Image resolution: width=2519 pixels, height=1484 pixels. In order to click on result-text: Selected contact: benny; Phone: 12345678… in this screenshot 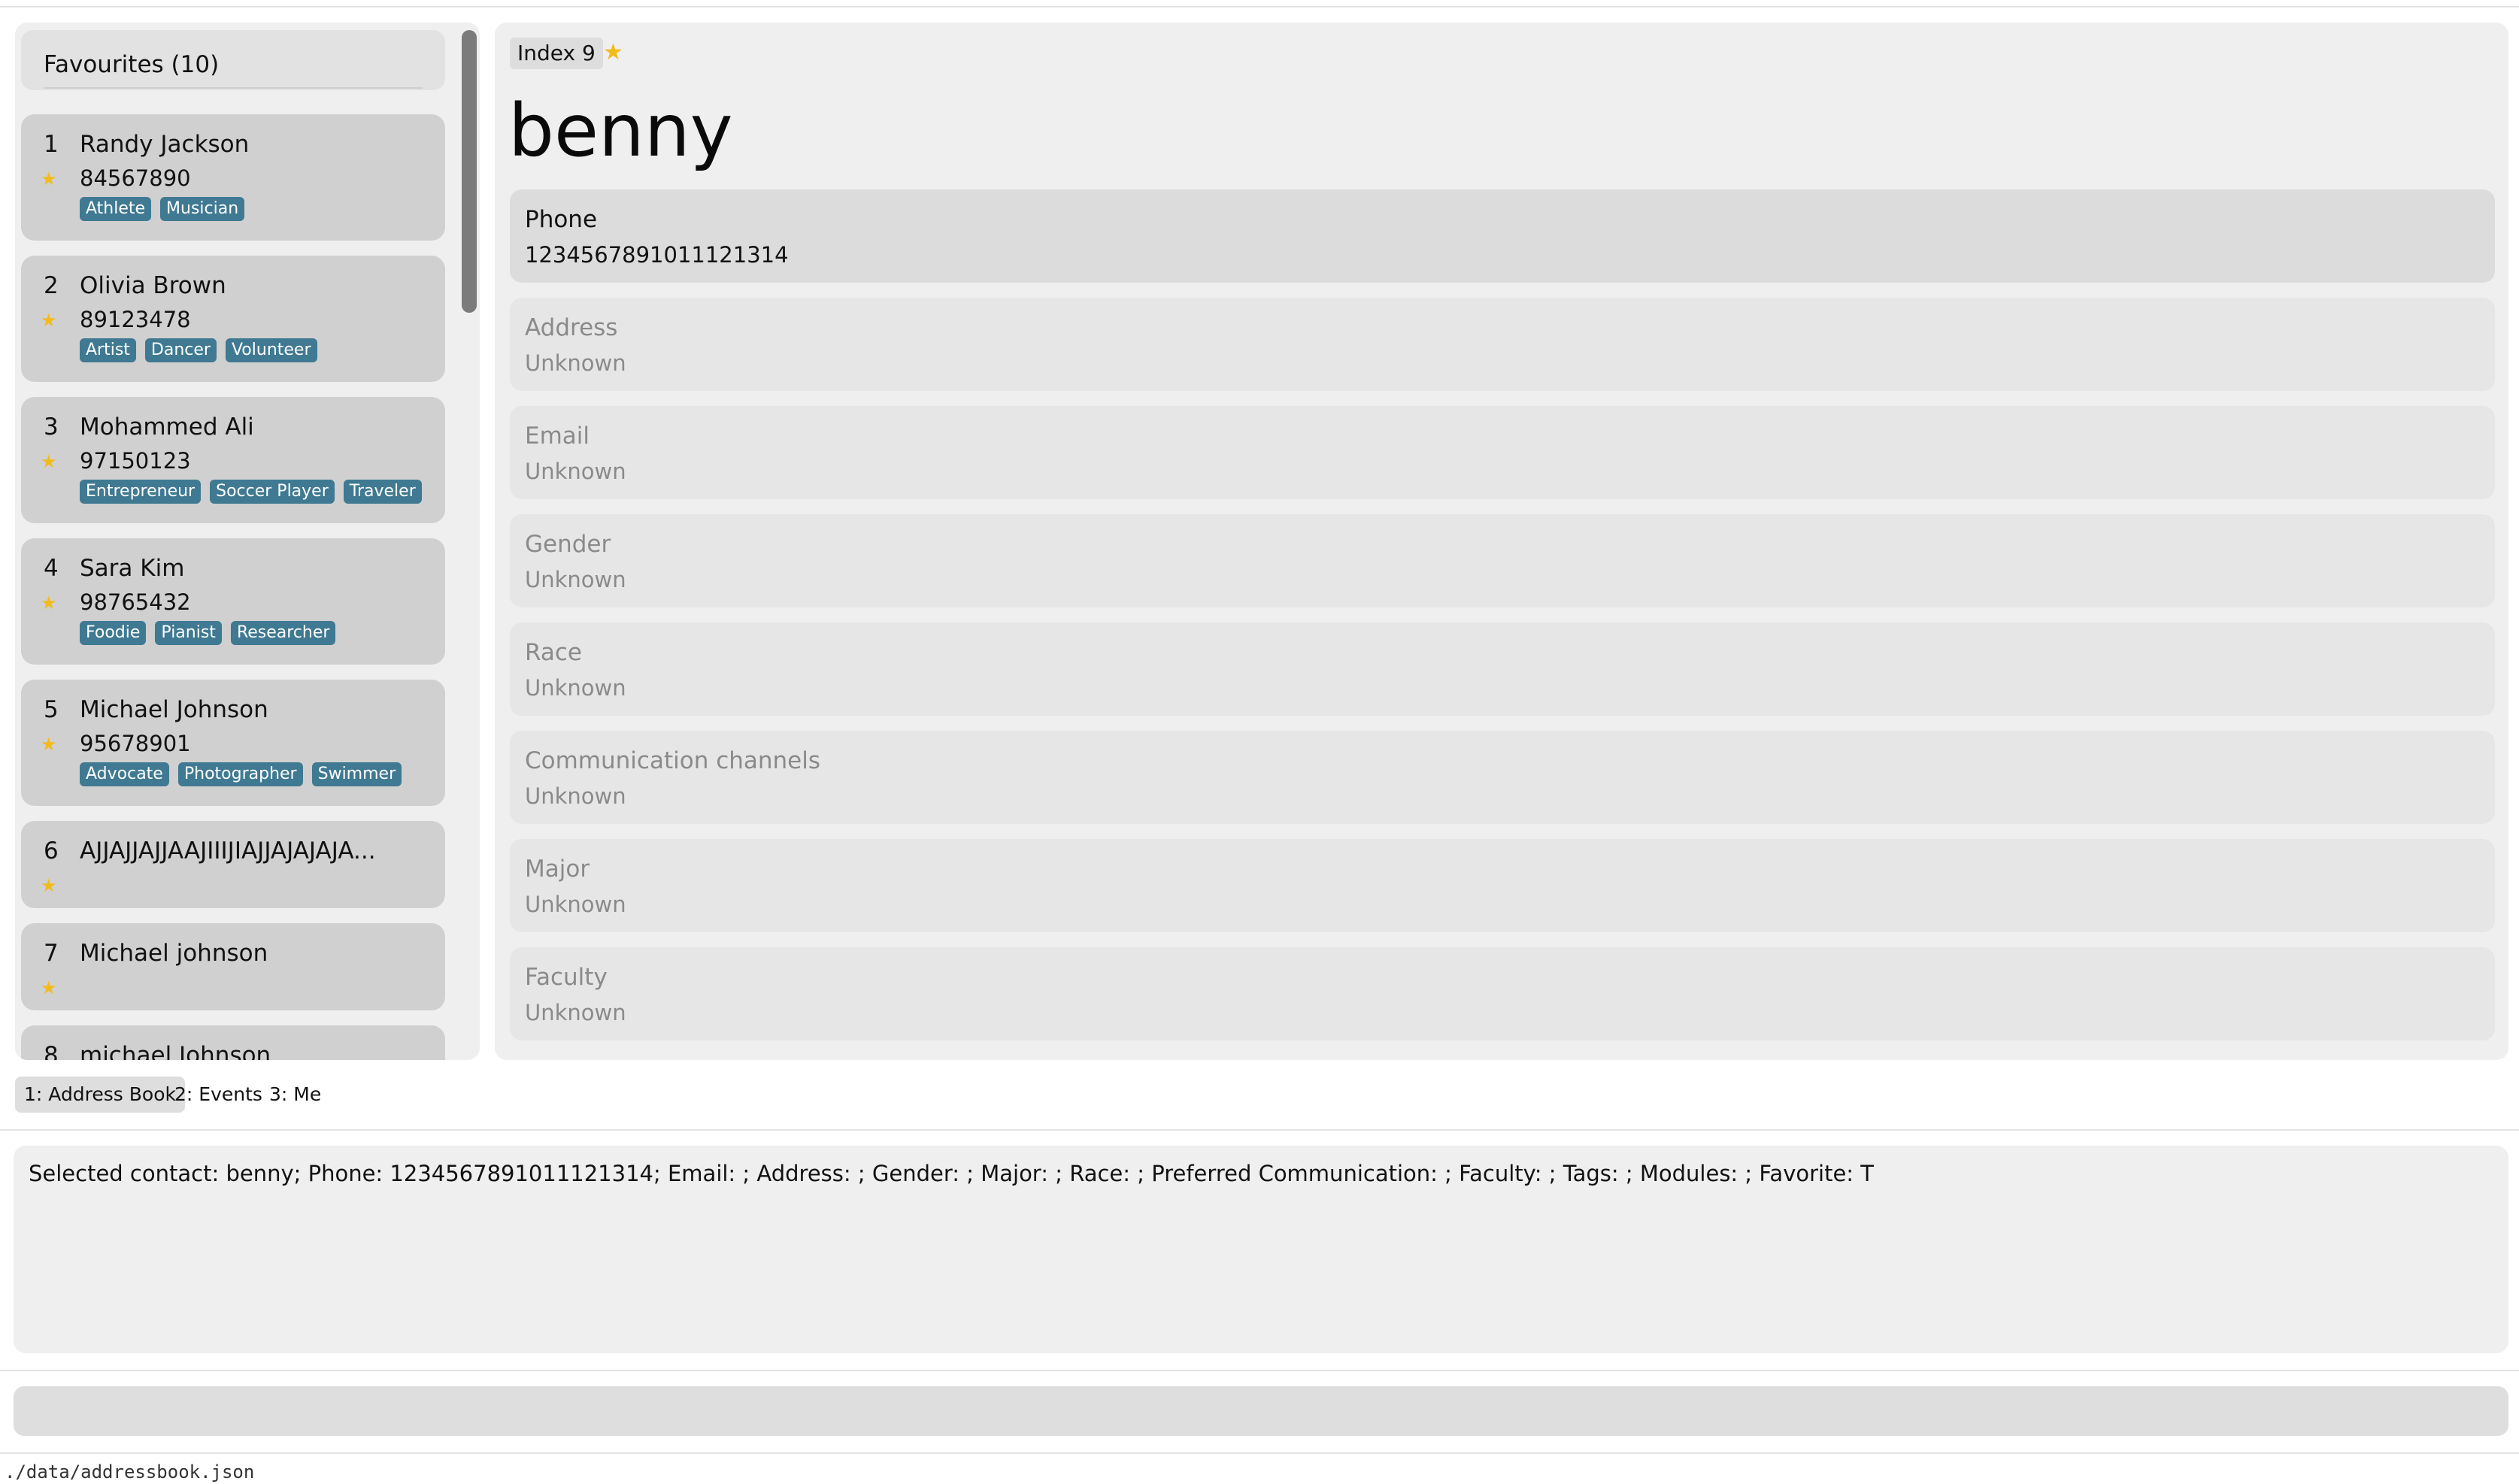, I will do `click(951, 1173)`.